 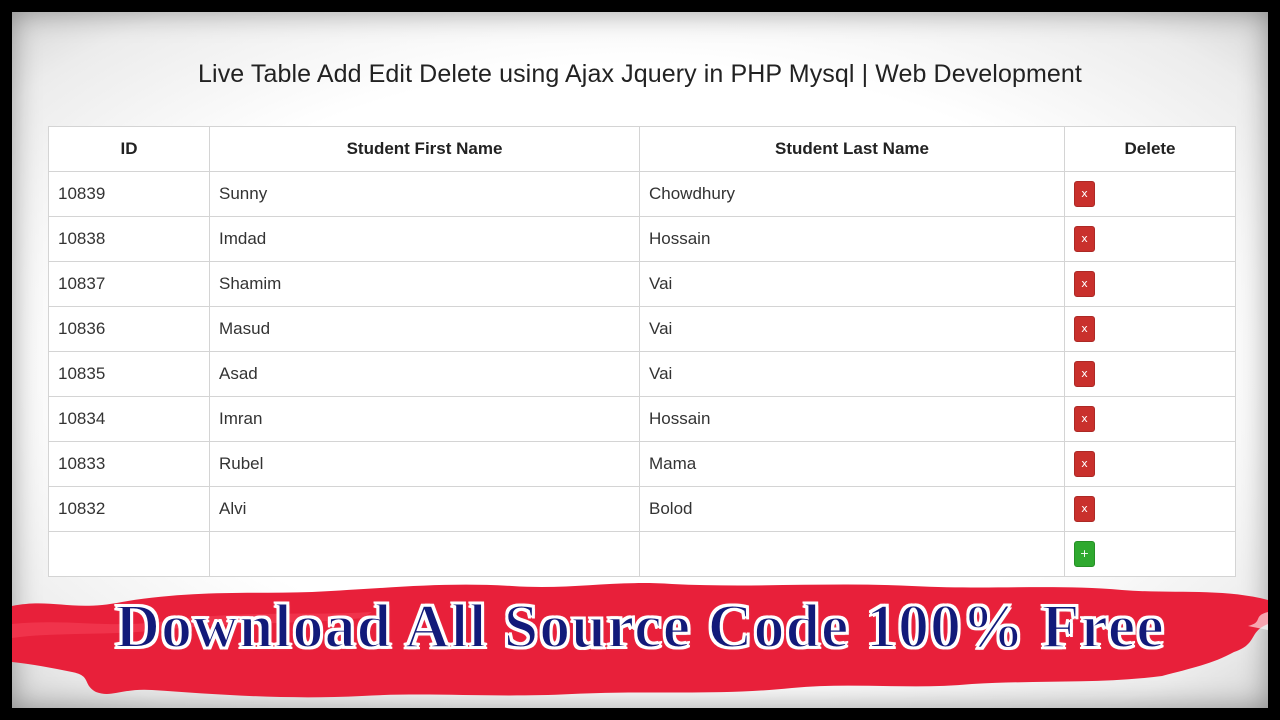 I want to click on new-id-cell, so click(x=129, y=554).